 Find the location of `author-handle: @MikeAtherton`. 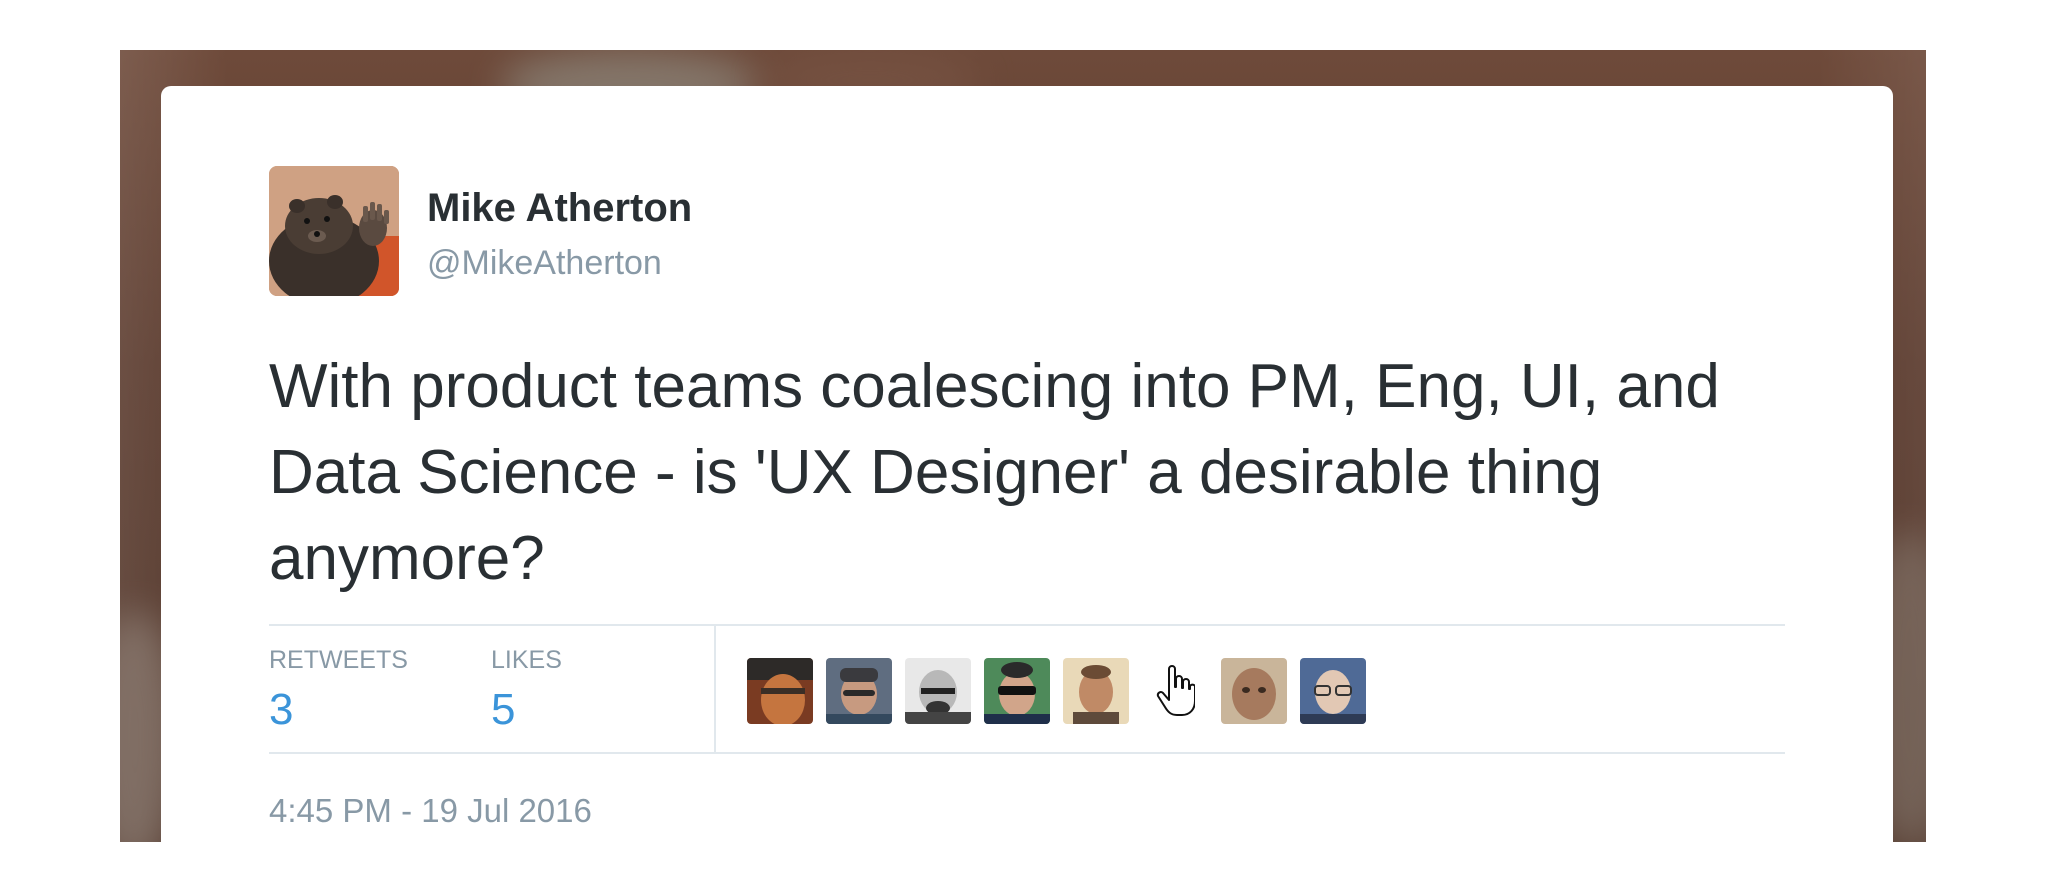

author-handle: @MikeAtherton is located at coordinates (544, 263).